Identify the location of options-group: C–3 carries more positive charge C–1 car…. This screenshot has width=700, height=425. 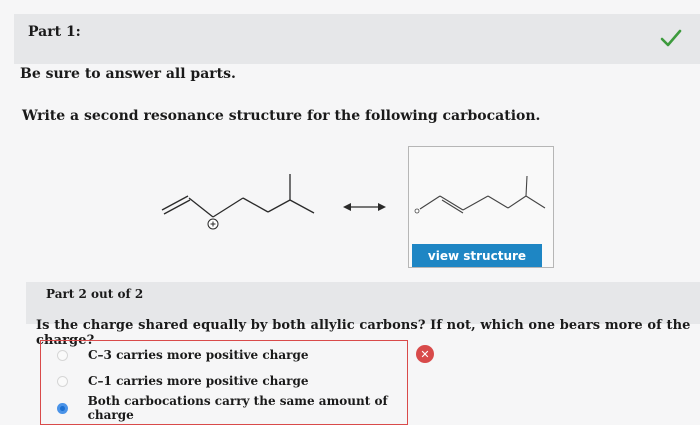
(224, 382).